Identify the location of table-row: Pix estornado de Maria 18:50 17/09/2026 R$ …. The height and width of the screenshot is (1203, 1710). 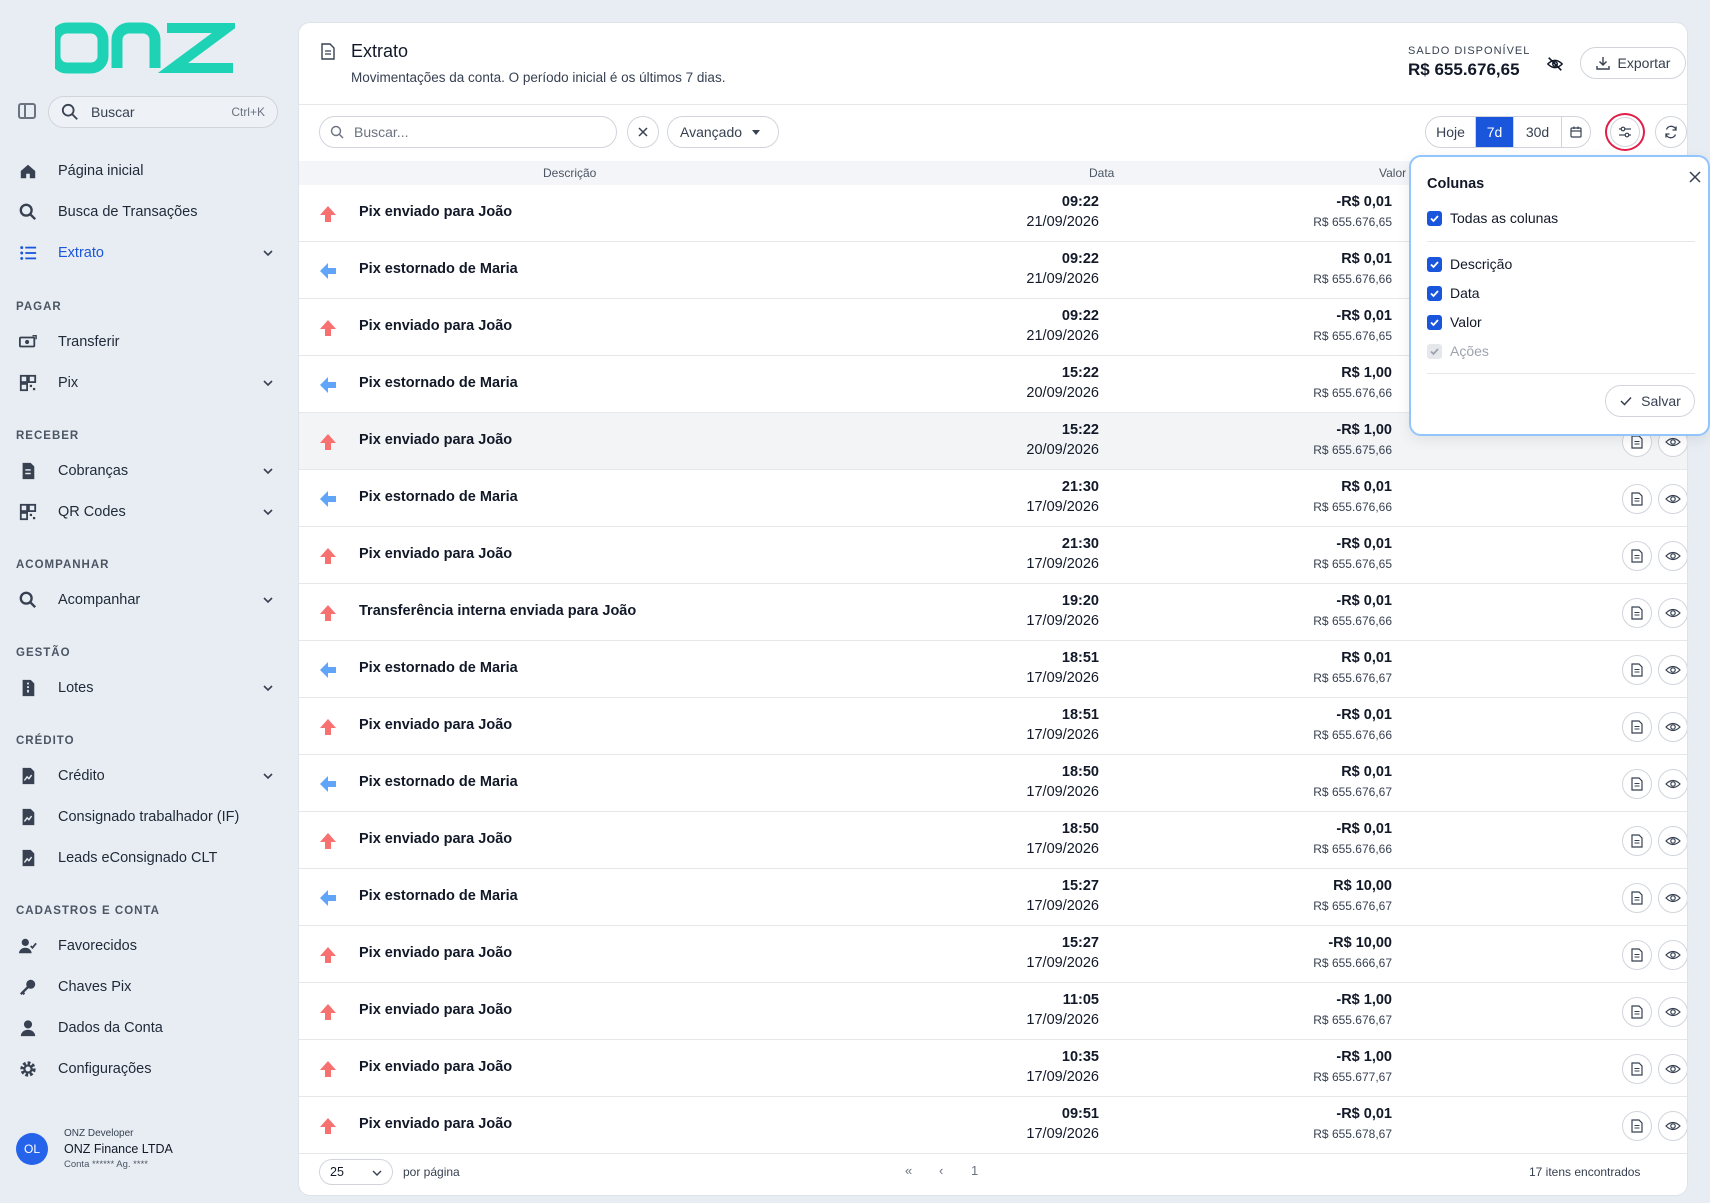
(993, 783).